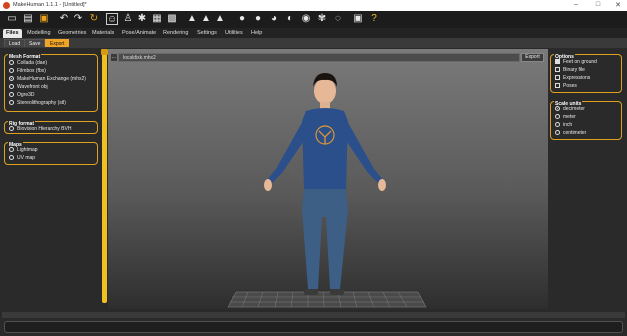 The height and width of the screenshot is (336, 627). What do you see at coordinates (234, 33) in the screenshot?
I see `tab-utilities: Utilities` at bounding box center [234, 33].